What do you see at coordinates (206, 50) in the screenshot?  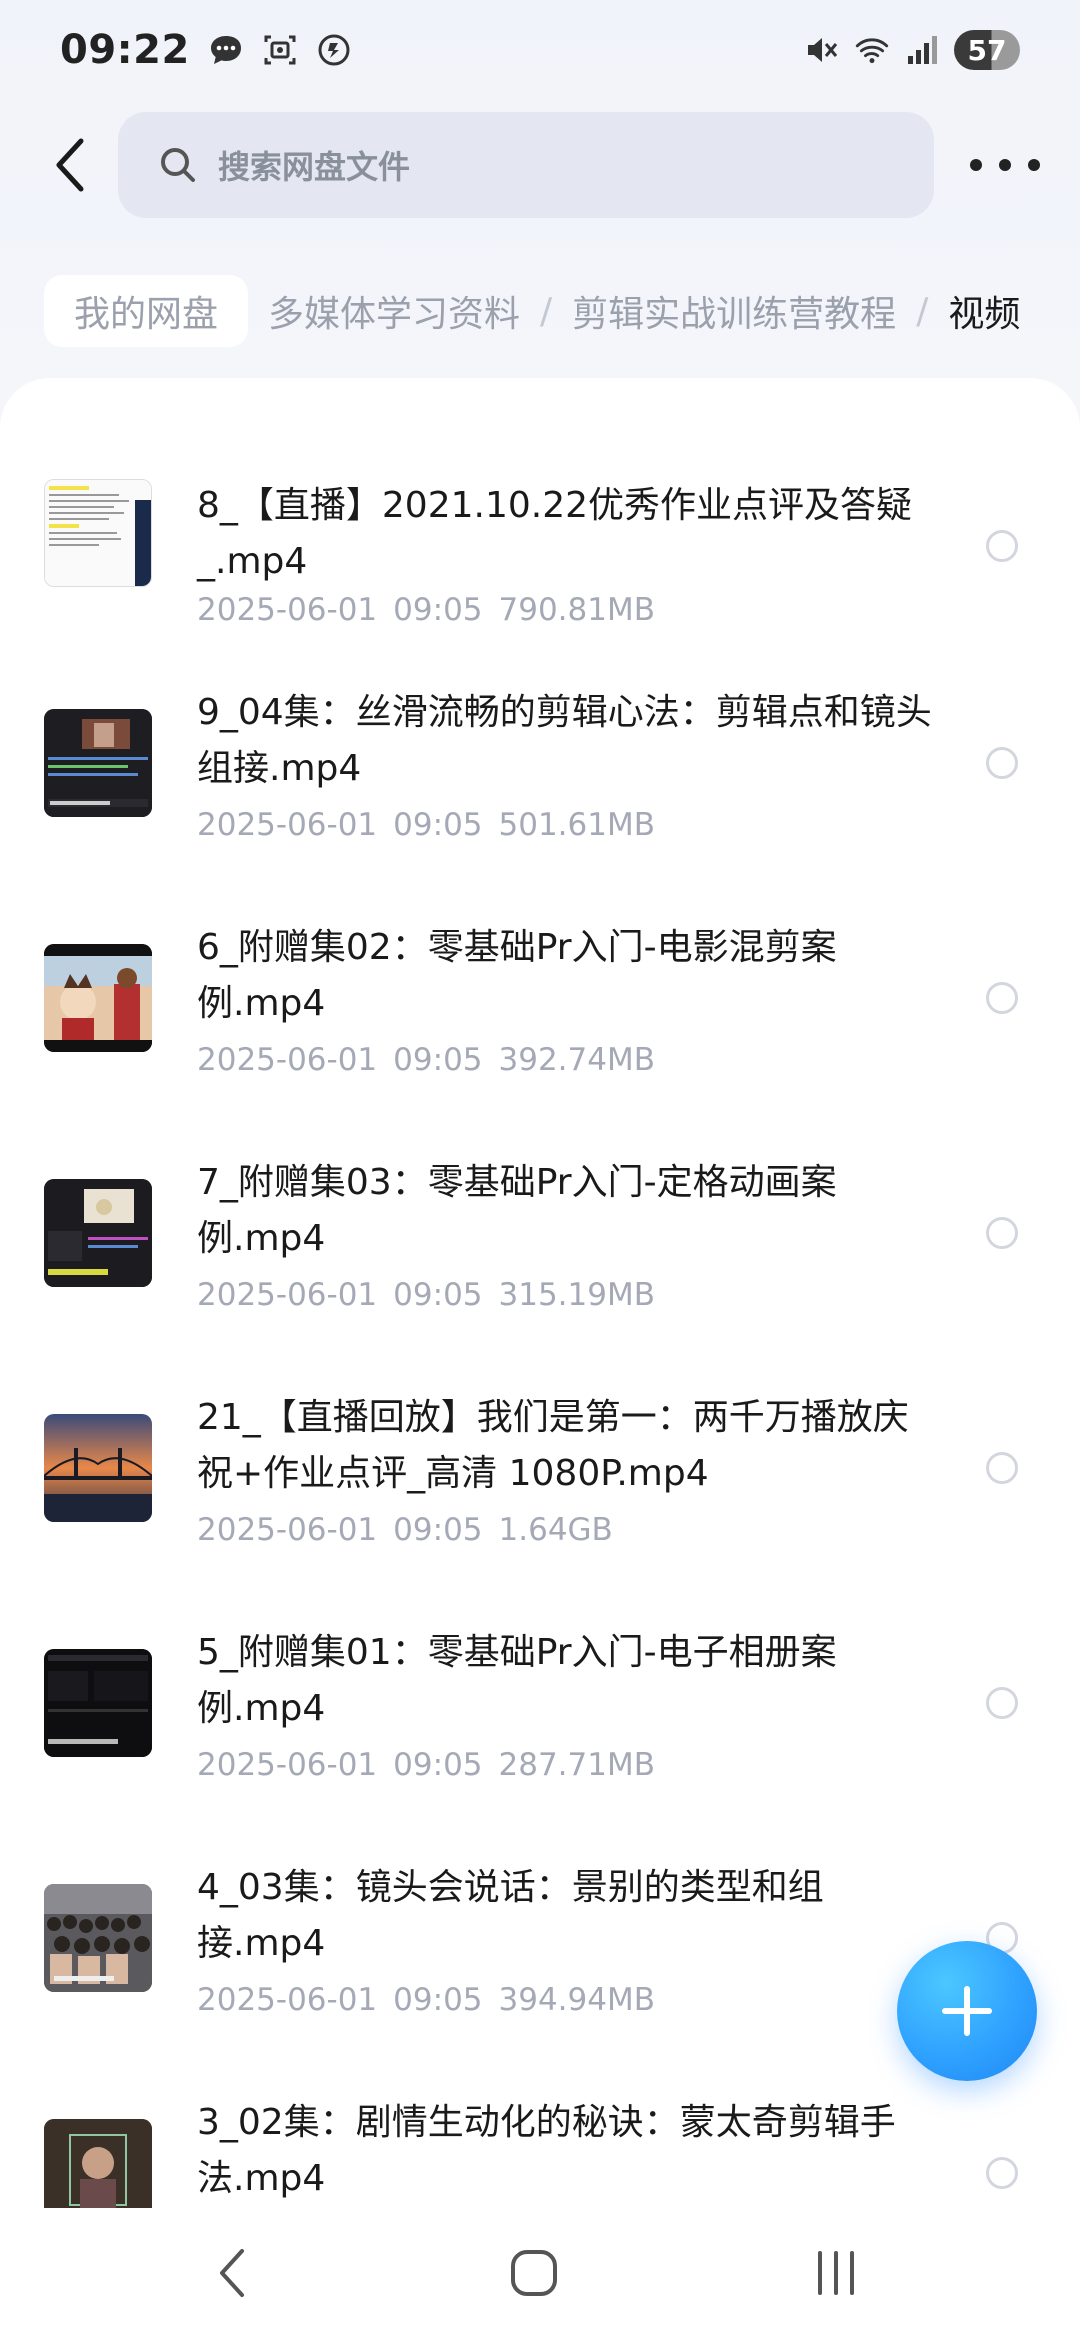 I see `status-left: 09:22` at bounding box center [206, 50].